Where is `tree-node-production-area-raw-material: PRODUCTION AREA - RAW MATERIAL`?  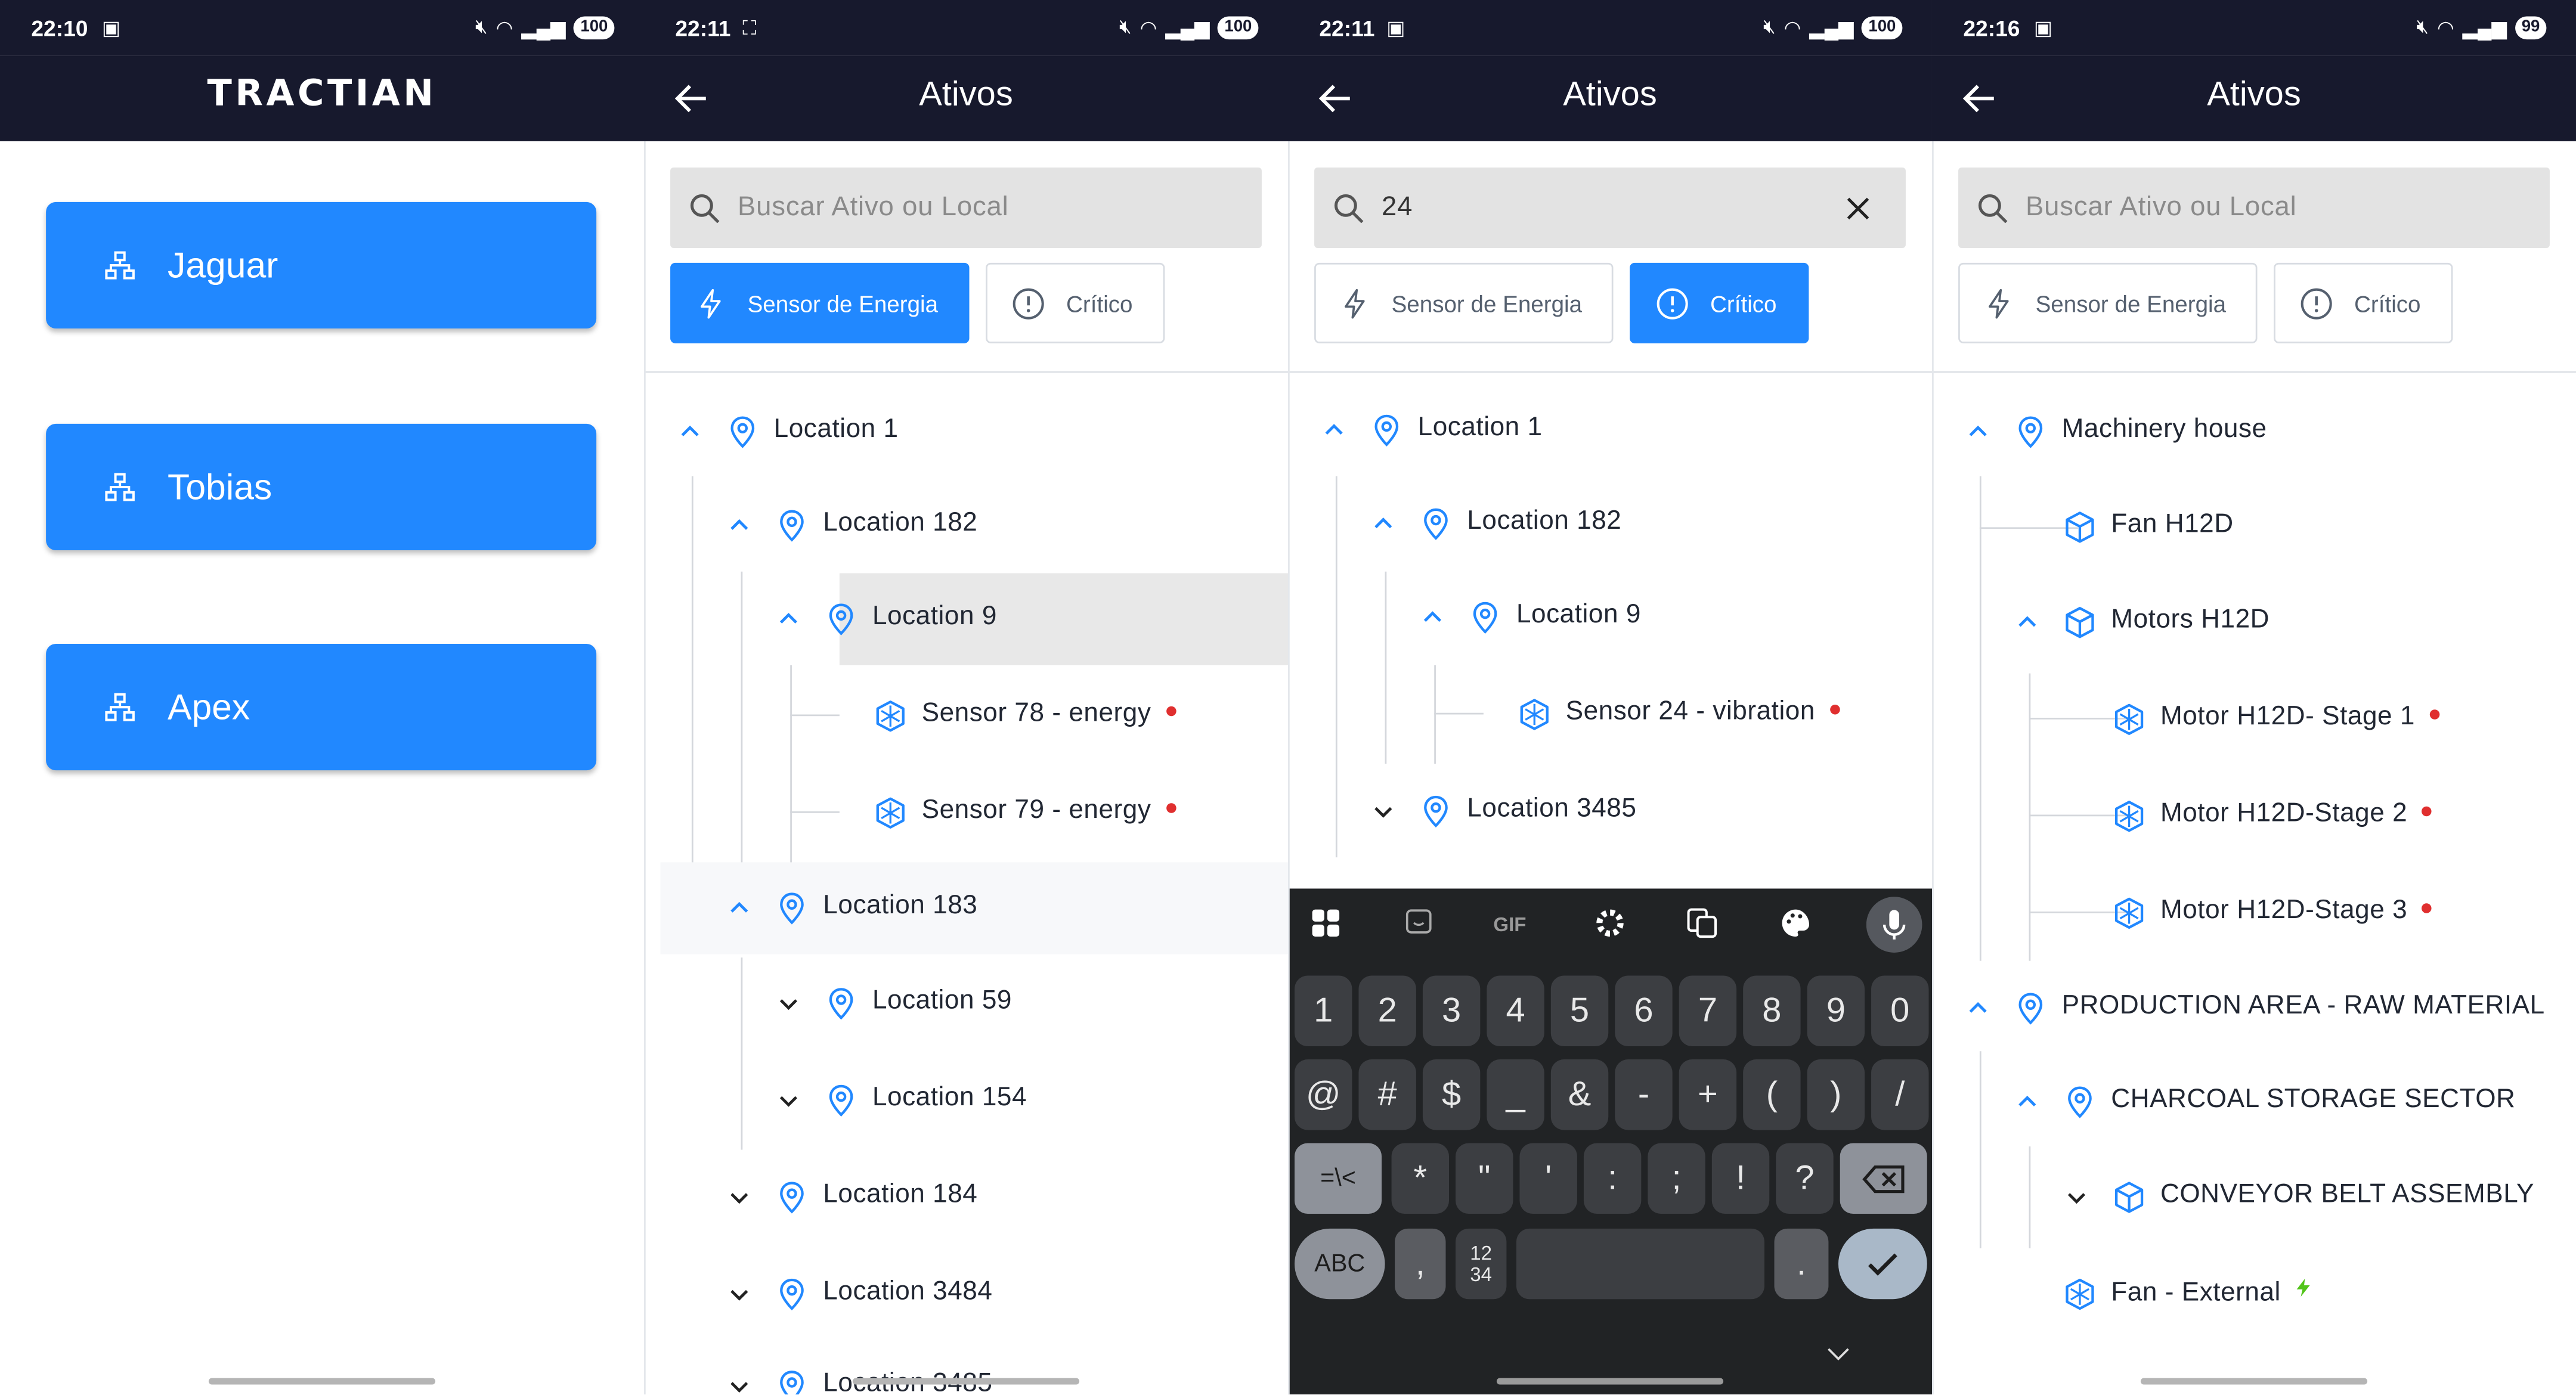 tree-node-production-area-raw-material: PRODUCTION AREA - RAW MATERIAL is located at coordinates (2254, 1008).